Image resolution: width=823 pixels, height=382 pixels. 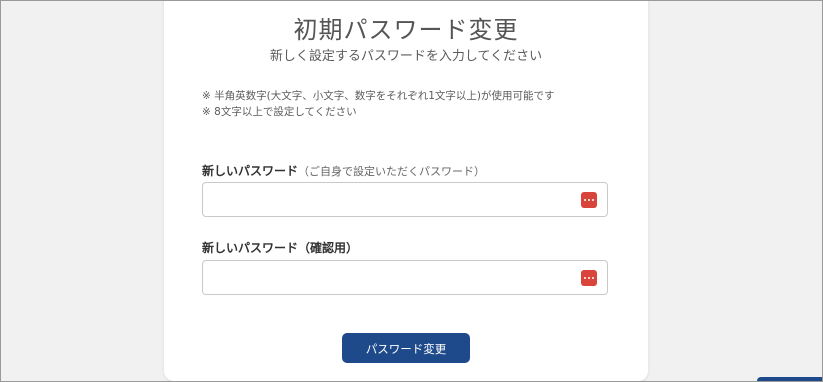 What do you see at coordinates (250, 171) in the screenshot?
I see `new-password-label-text: 新しいパスワード` at bounding box center [250, 171].